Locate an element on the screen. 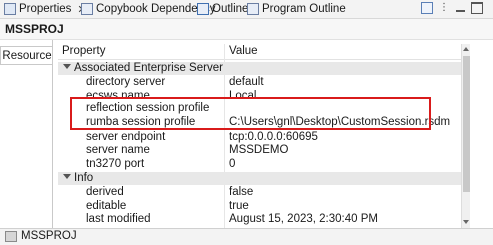 The height and width of the screenshot is (245, 493). properties-icon is located at coordinates (10, 9).